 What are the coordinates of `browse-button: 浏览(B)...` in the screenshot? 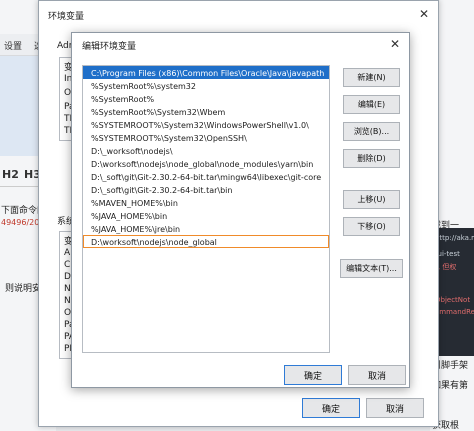 It's located at (371, 131).